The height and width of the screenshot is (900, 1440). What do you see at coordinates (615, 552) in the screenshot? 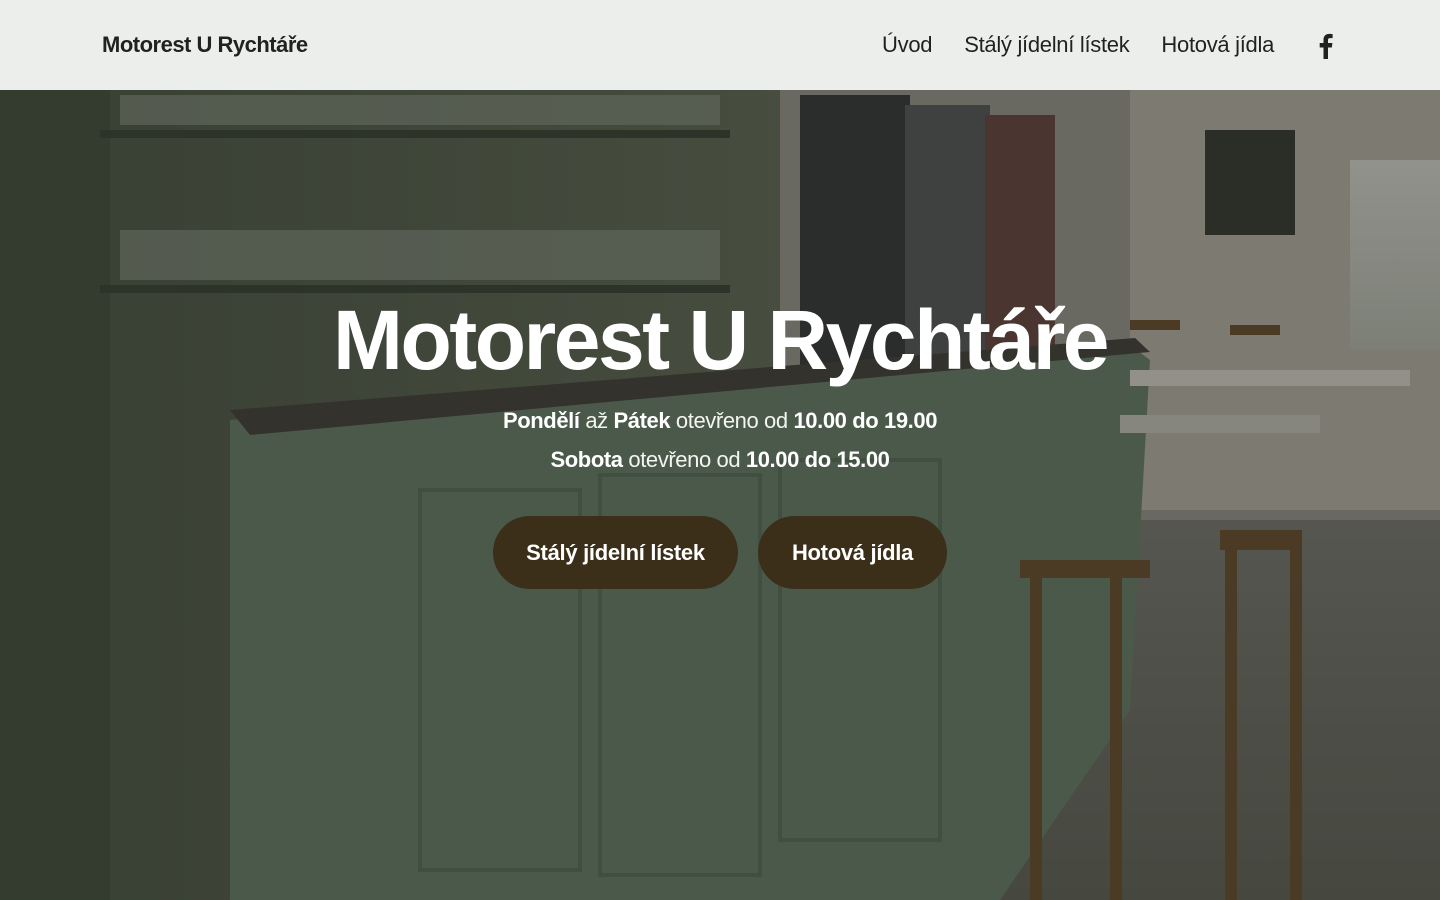
I see `staly-jidelni-listek-button: Stálý jídelní lístek` at bounding box center [615, 552].